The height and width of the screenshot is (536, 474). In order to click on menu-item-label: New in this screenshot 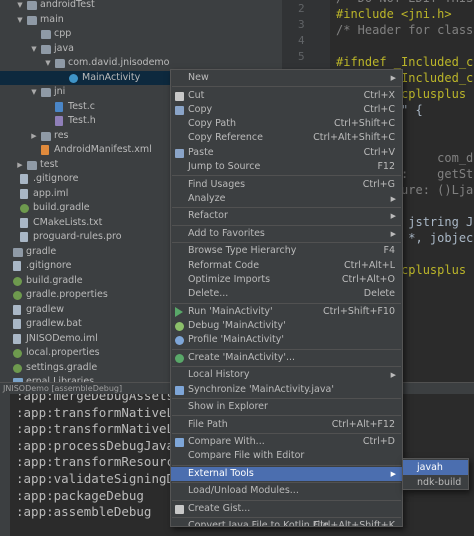, I will do `click(198, 77)`.